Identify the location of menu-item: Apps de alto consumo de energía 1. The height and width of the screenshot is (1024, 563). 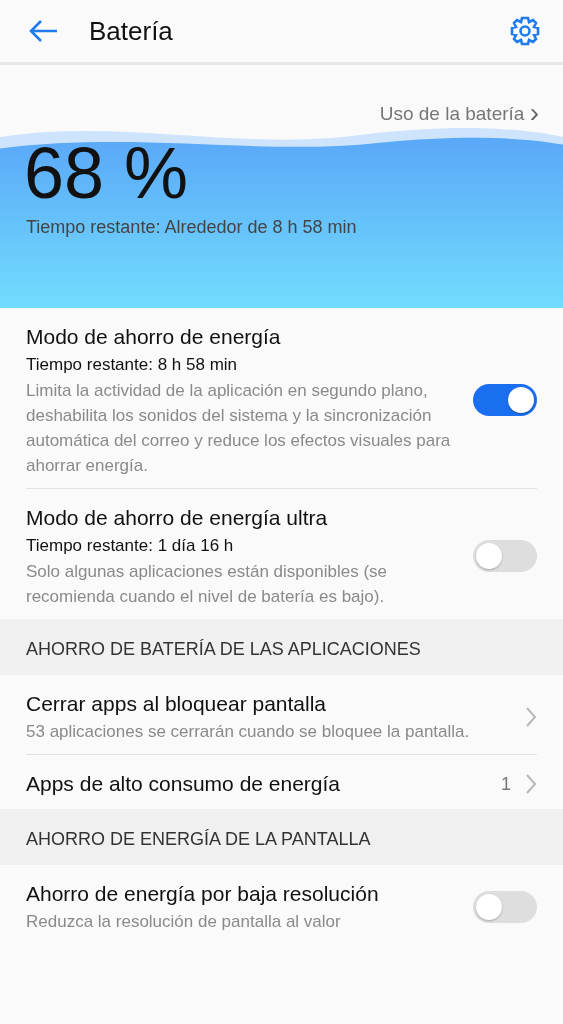
(281, 782).